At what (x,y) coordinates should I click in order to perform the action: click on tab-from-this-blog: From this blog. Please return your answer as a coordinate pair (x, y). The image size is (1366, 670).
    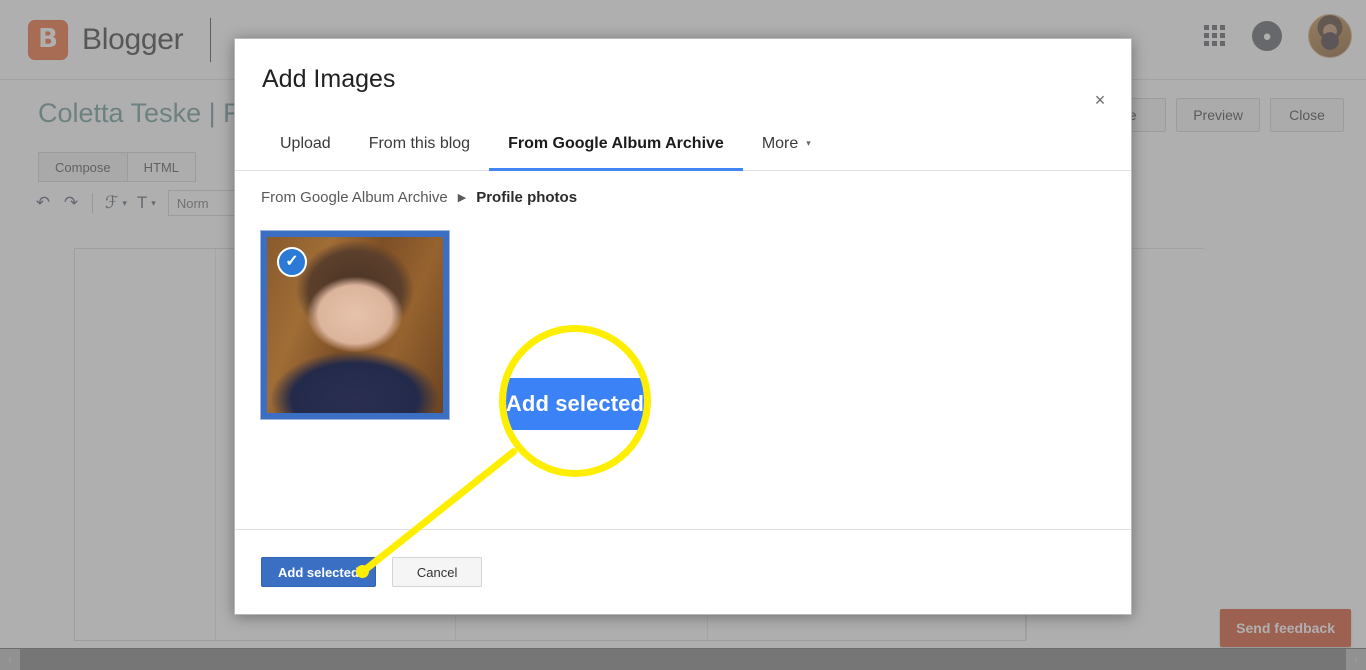
    Looking at the image, I should click on (419, 143).